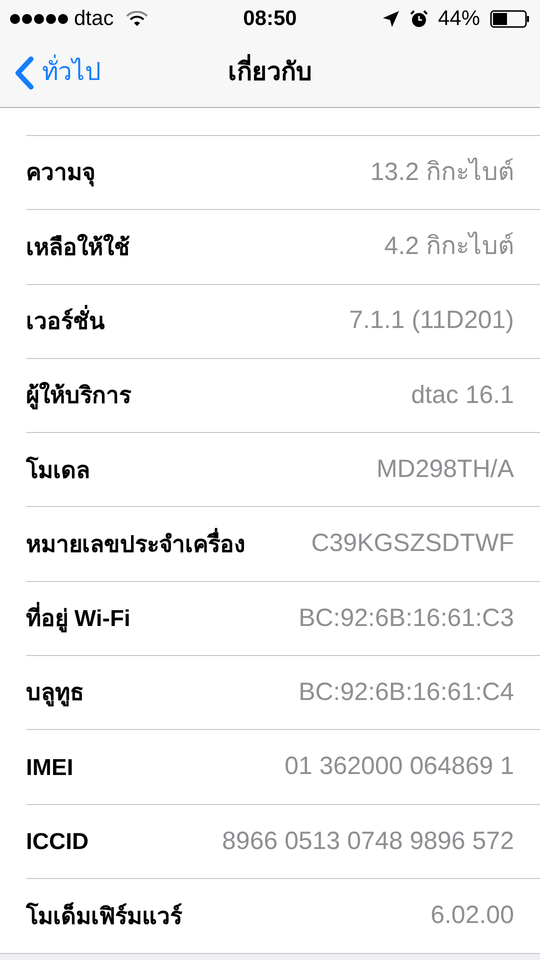 The height and width of the screenshot is (960, 540). Describe the element at coordinates (270, 73) in the screenshot. I see `nav-title: เกี่ยวกับ` at that location.